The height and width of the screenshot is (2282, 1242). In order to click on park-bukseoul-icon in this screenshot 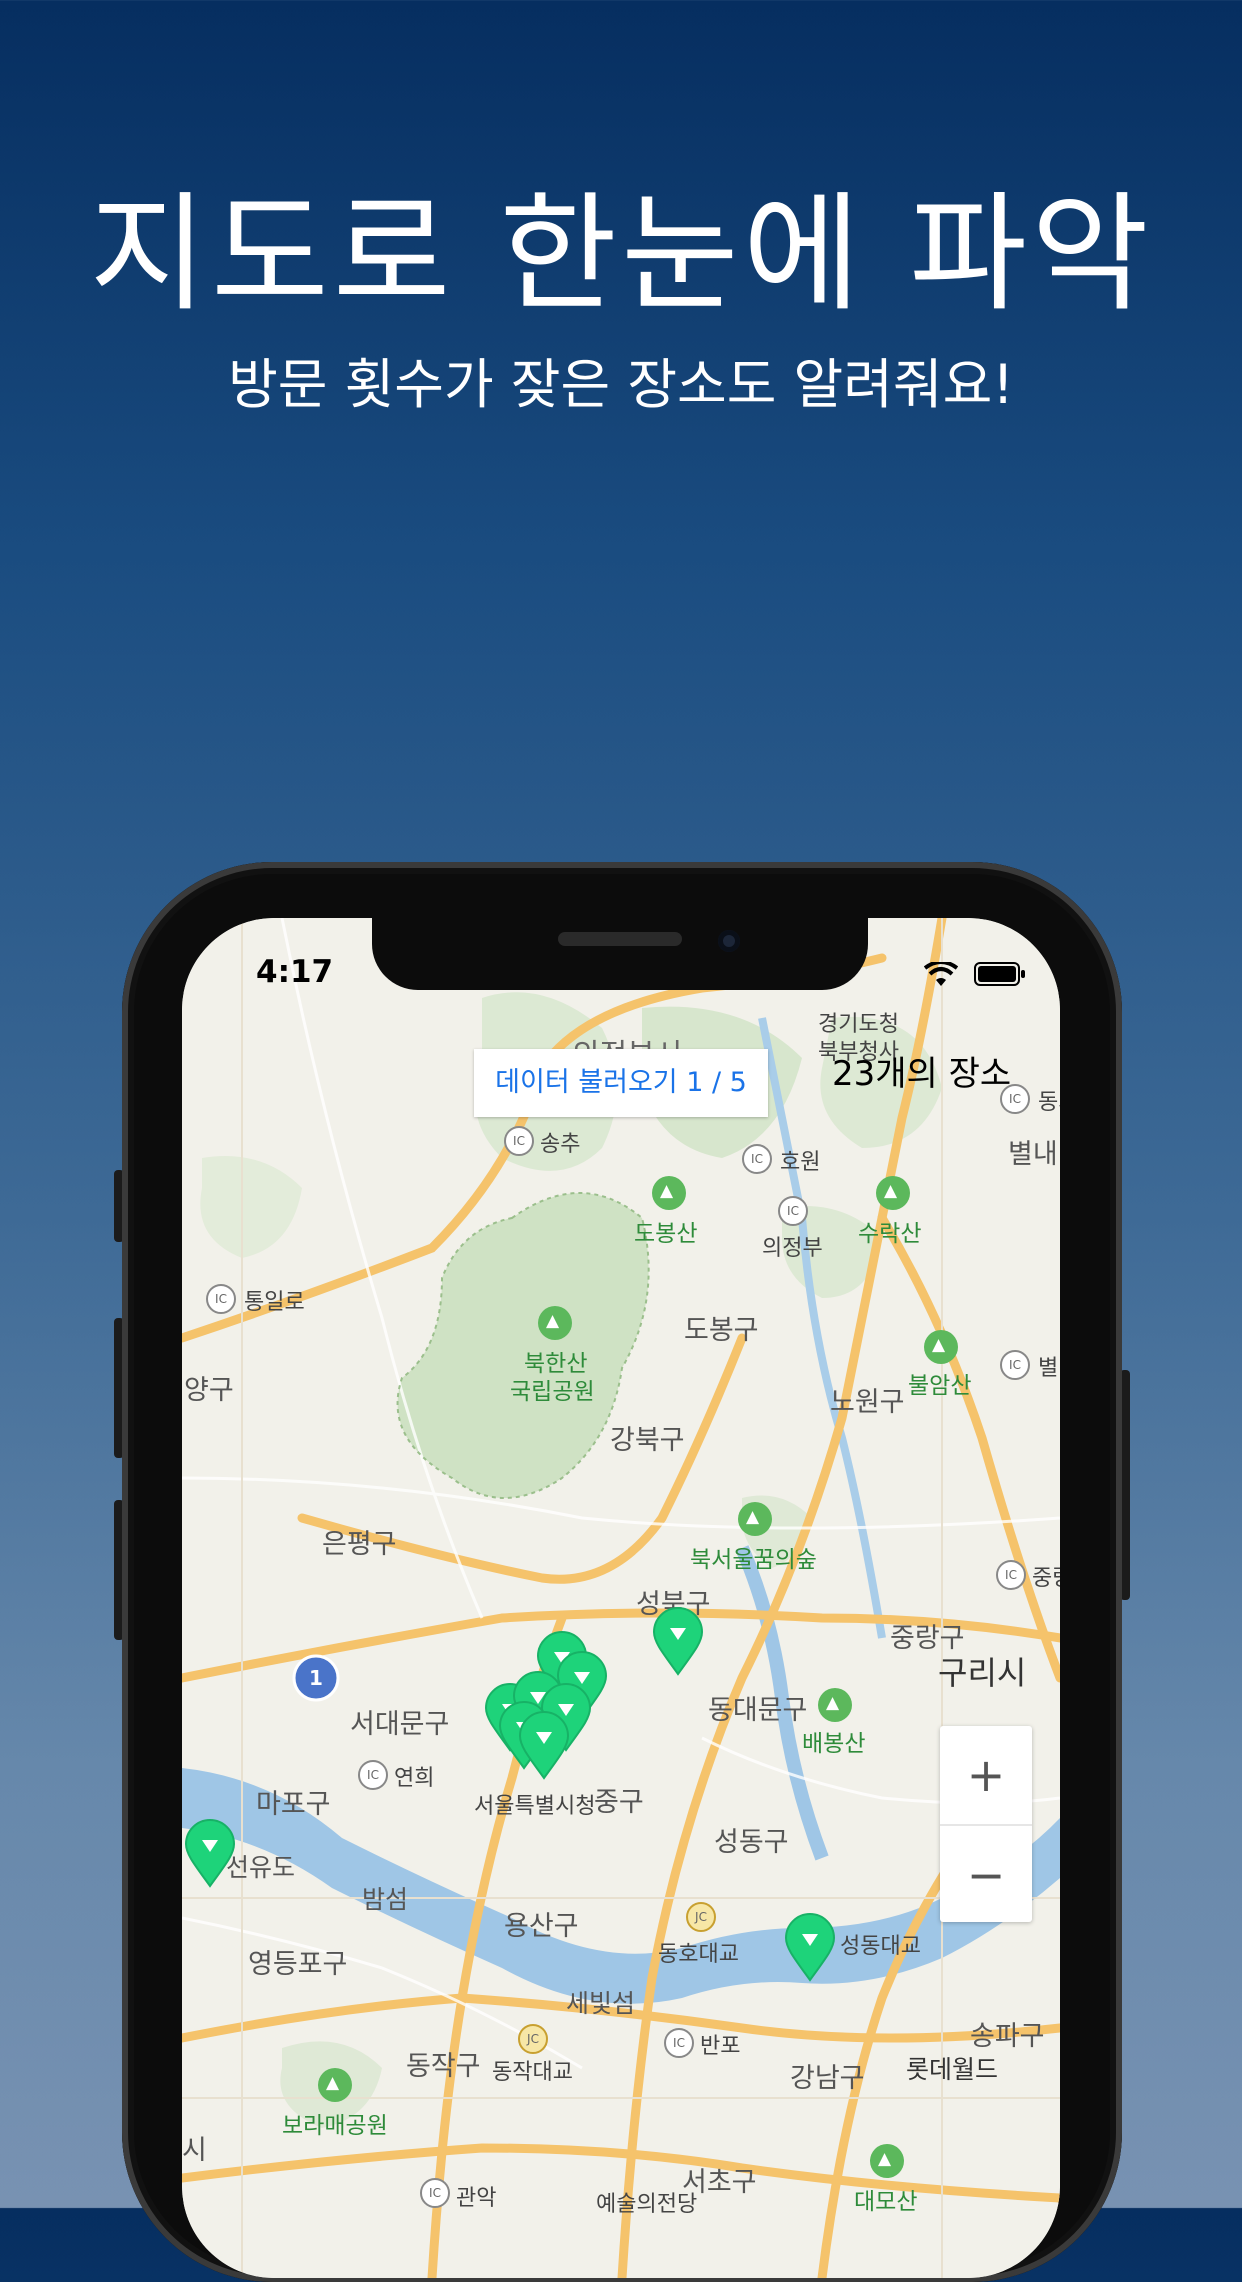, I will do `click(755, 1519)`.